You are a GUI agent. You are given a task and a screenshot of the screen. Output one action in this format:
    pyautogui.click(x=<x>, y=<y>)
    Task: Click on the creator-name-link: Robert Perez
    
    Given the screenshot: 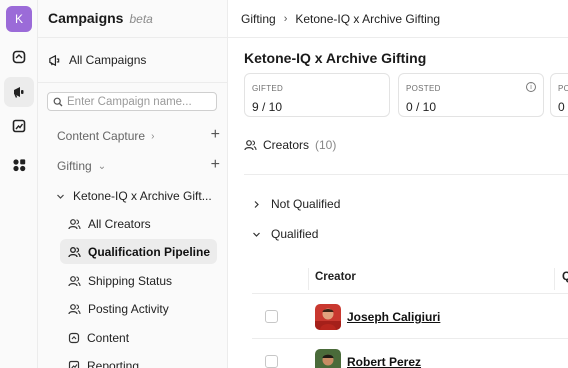 What is the action you would take?
    pyautogui.click(x=384, y=361)
    